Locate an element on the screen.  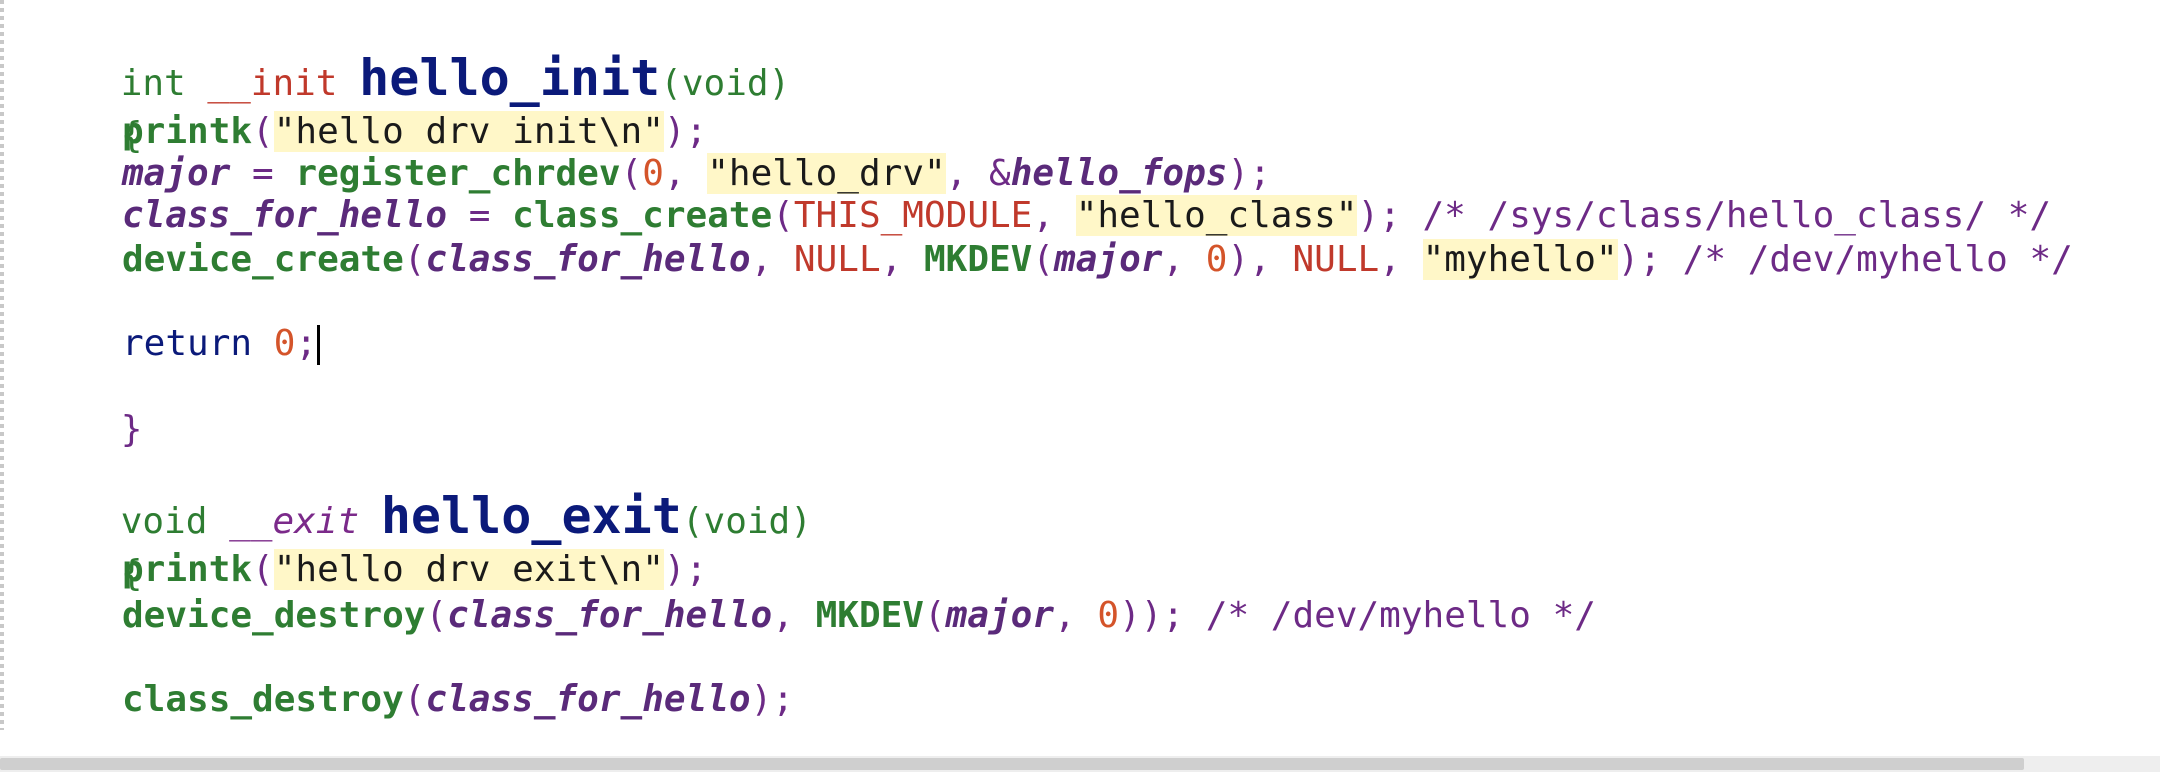
function-call: device_create is located at coordinates (263, 259).